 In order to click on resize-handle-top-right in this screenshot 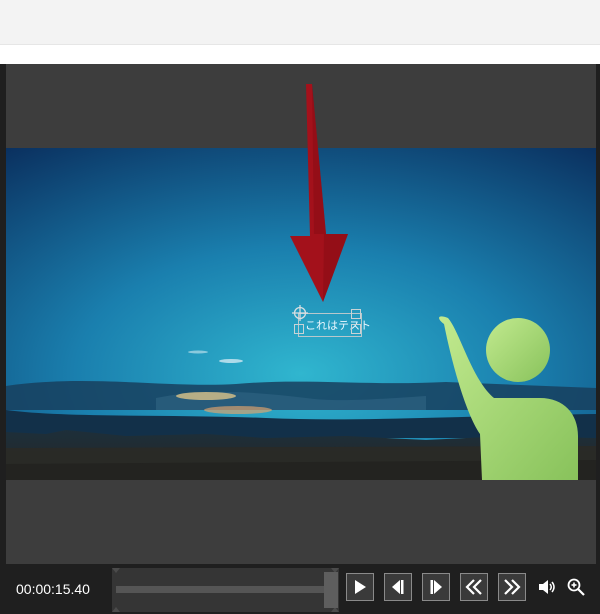, I will do `click(356, 314)`.